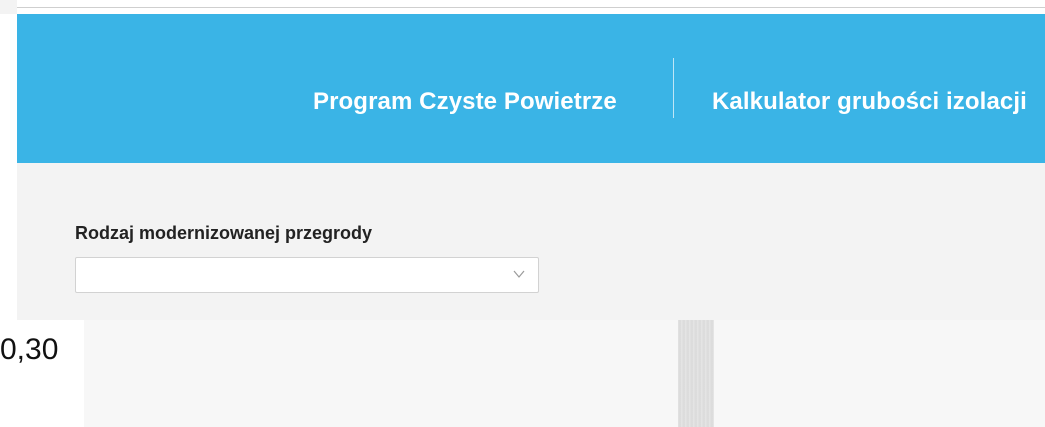 This screenshot has height=427, width=1045. Describe the element at coordinates (531, 7) in the screenshot. I see `top-divider-line` at that location.